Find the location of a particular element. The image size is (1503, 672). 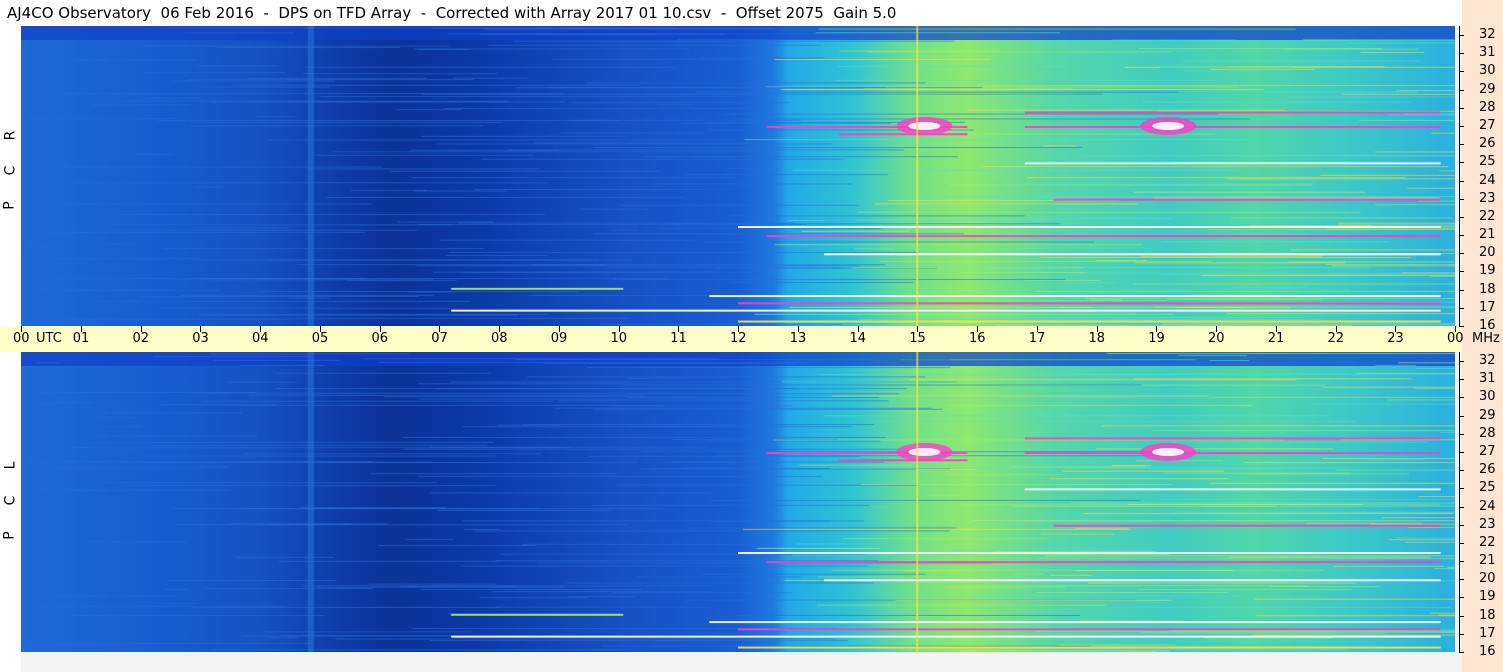

y-tick-label: 31 is located at coordinates (1487, 53).